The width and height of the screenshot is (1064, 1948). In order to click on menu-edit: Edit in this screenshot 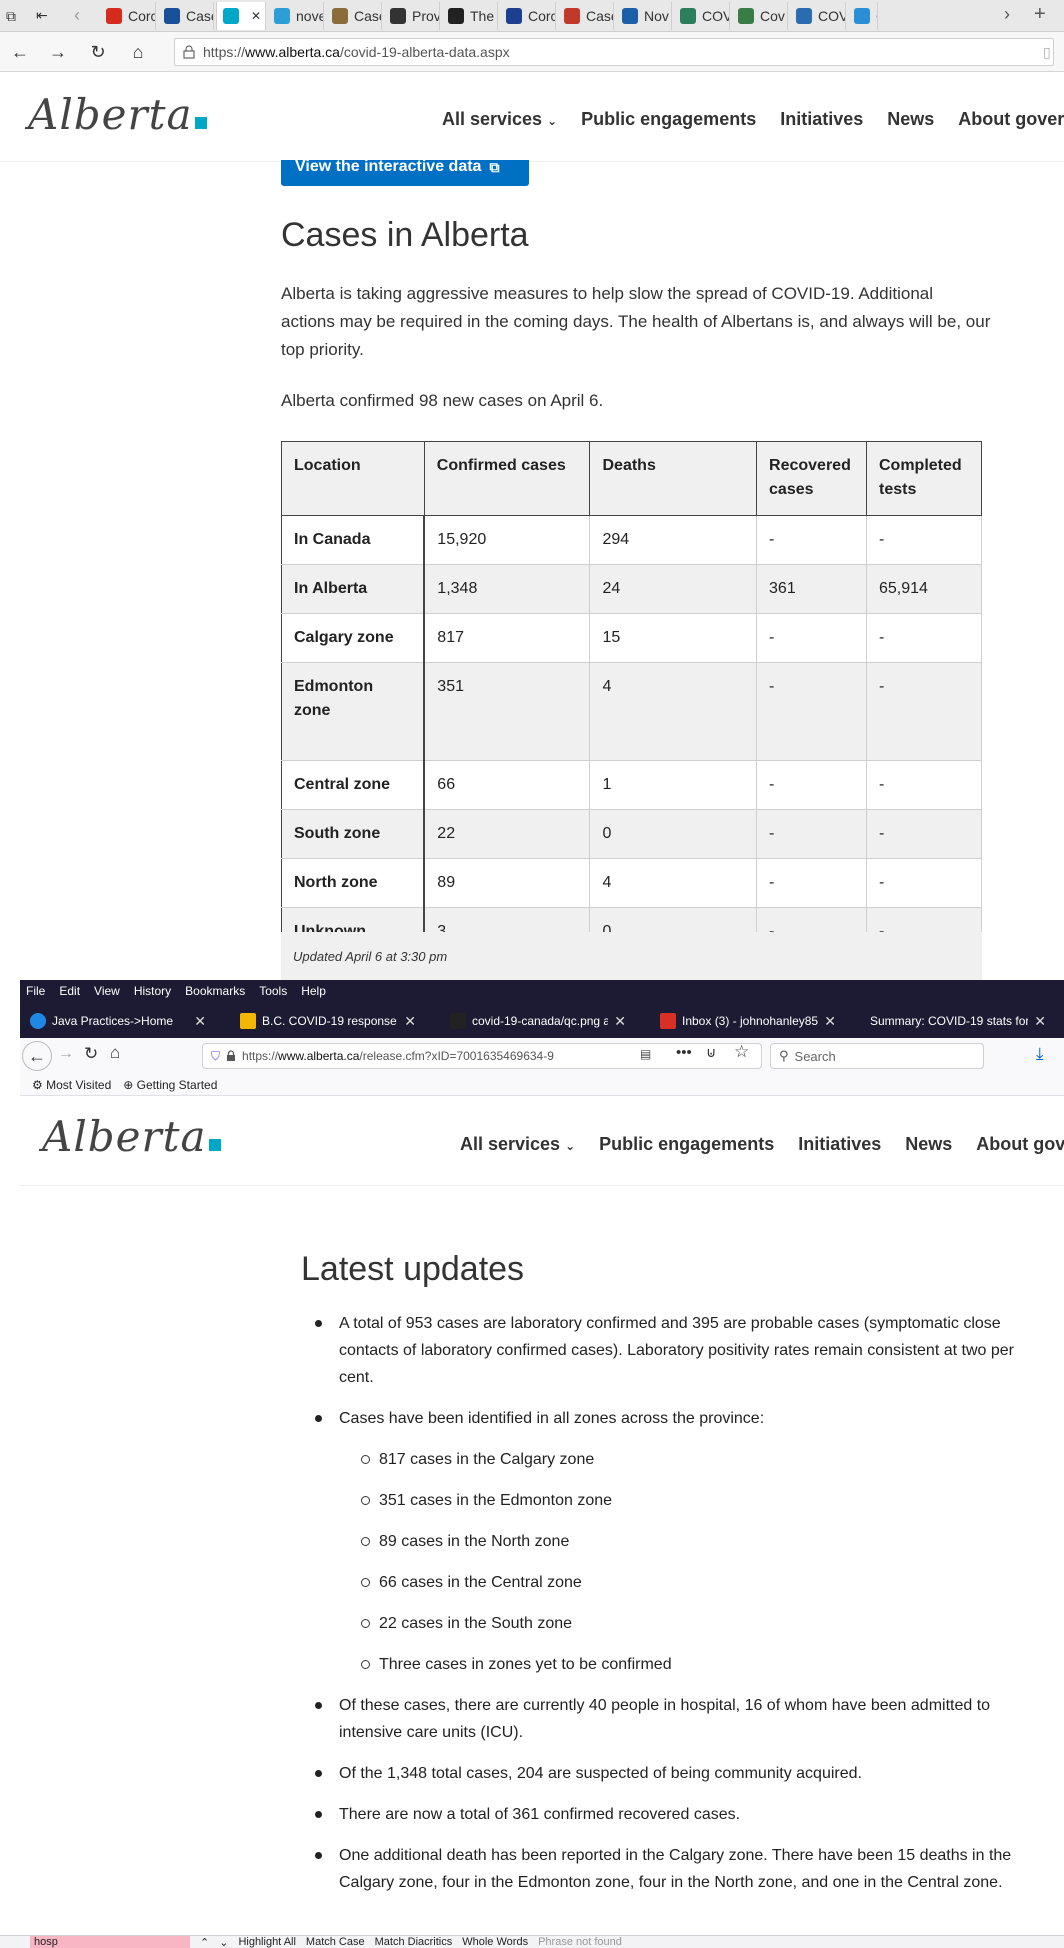, I will do `click(69, 991)`.